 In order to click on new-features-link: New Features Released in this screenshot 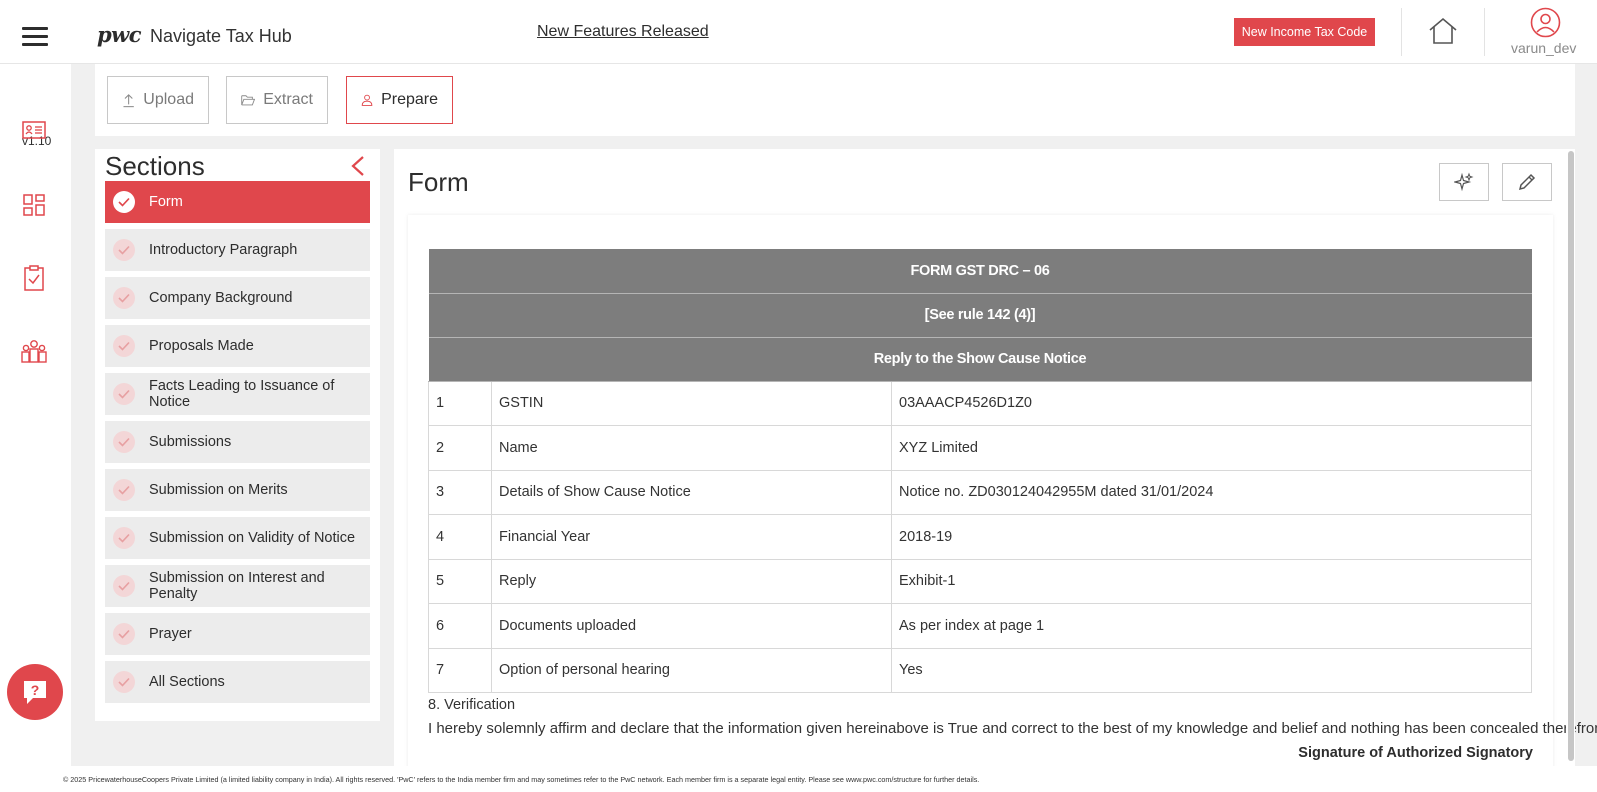, I will do `click(623, 32)`.